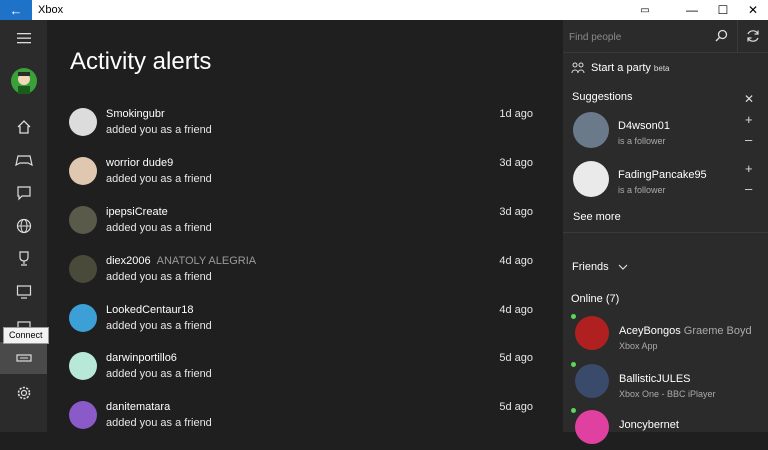 The image size is (768, 450). Describe the element at coordinates (685, 331) in the screenshot. I see `friend-gamertag: AceyBongos Graeme Boyd` at that location.